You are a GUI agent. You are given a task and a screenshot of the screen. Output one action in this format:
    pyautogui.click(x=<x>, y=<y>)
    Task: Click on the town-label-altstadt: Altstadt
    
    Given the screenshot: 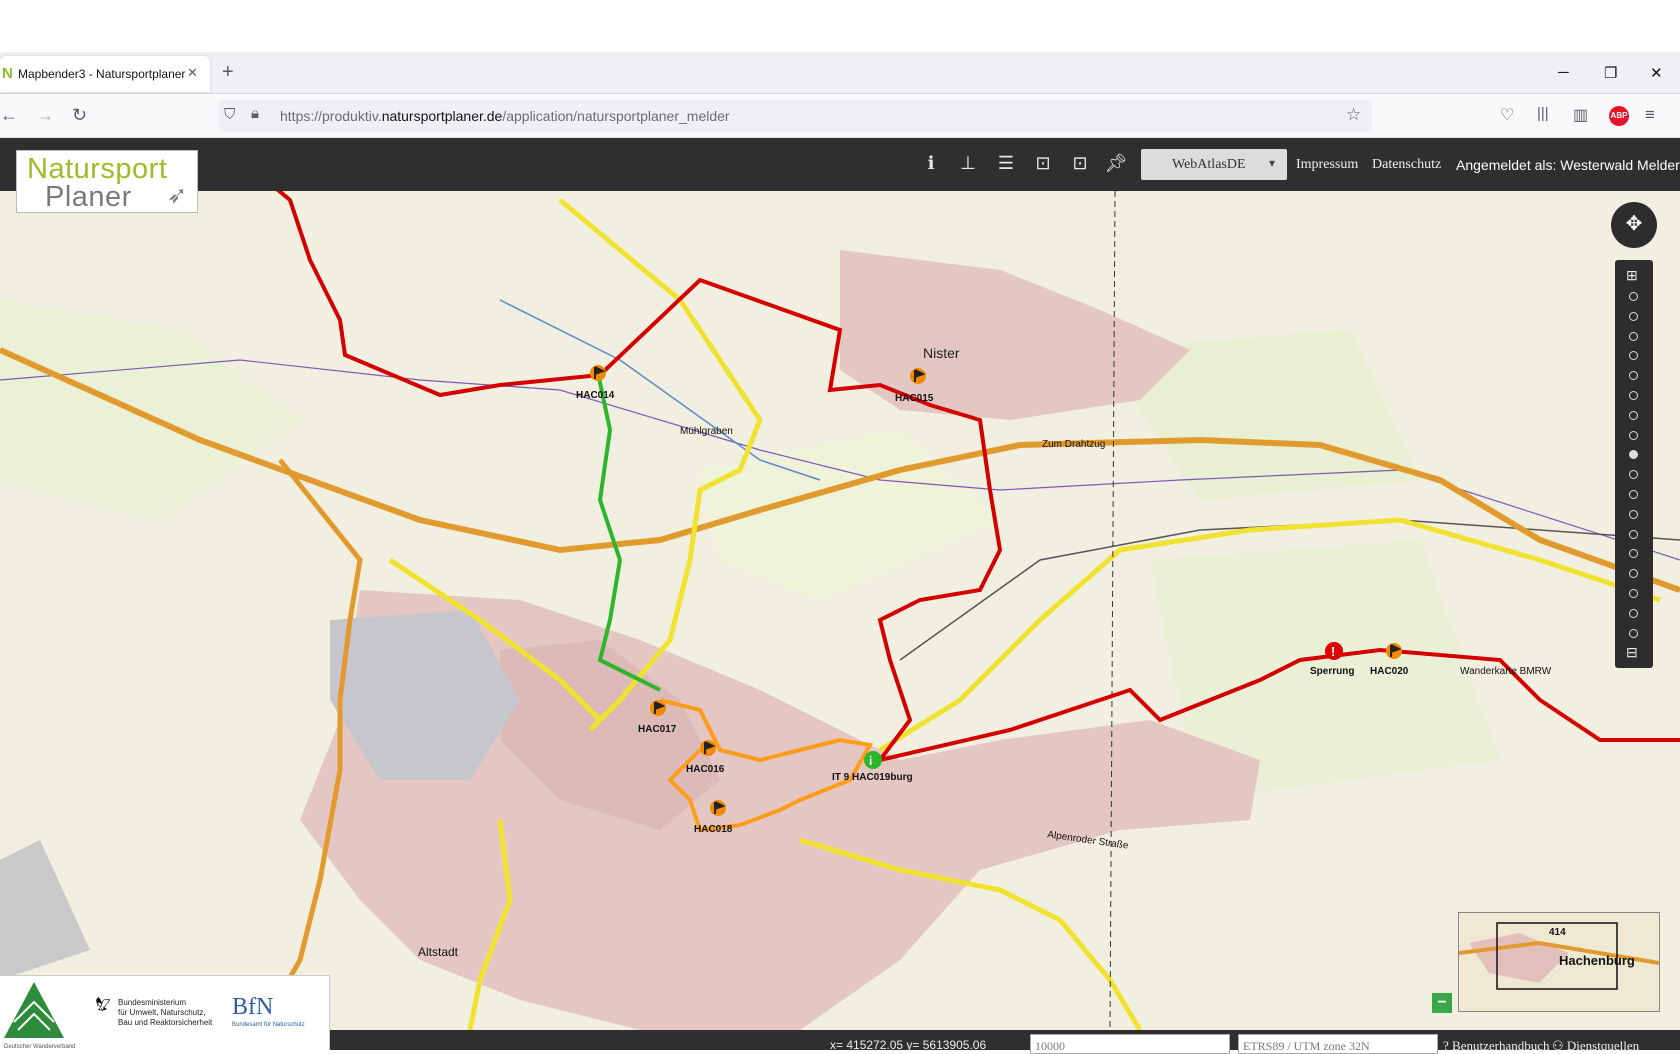 What is the action you would take?
    pyautogui.click(x=438, y=952)
    